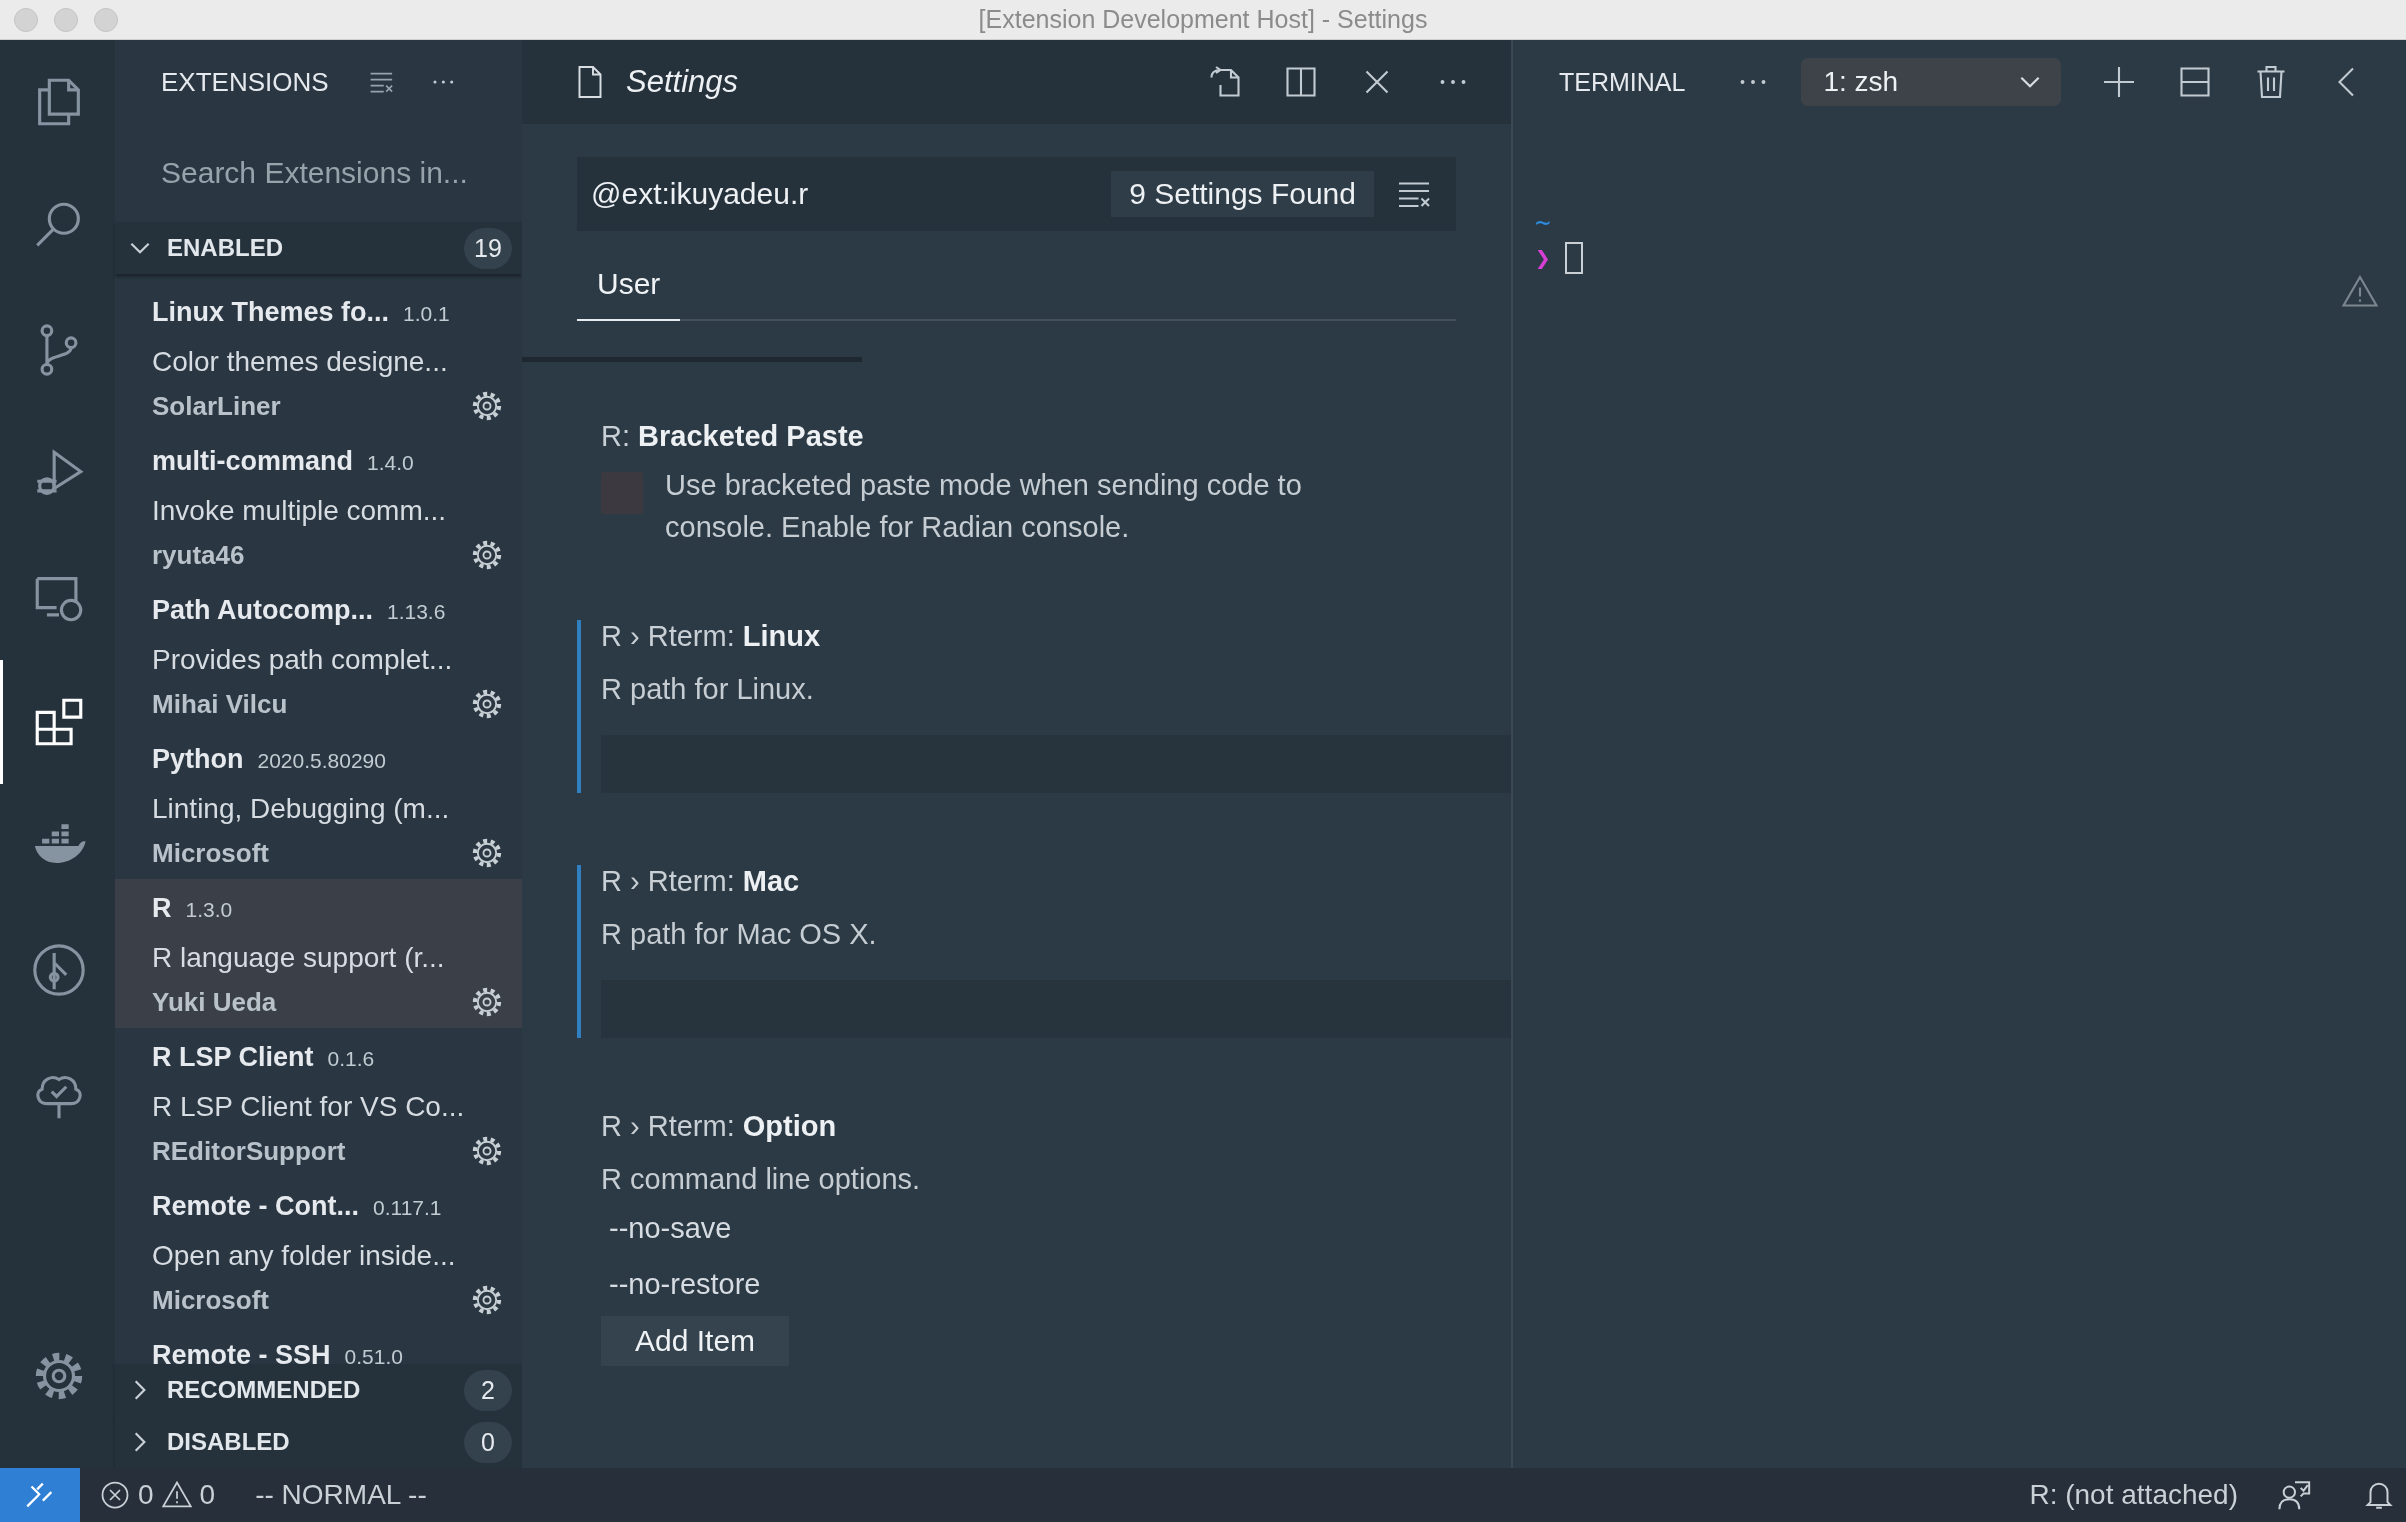  What do you see at coordinates (761, 1179) in the screenshot?
I see `setting-description: R command line options.` at bounding box center [761, 1179].